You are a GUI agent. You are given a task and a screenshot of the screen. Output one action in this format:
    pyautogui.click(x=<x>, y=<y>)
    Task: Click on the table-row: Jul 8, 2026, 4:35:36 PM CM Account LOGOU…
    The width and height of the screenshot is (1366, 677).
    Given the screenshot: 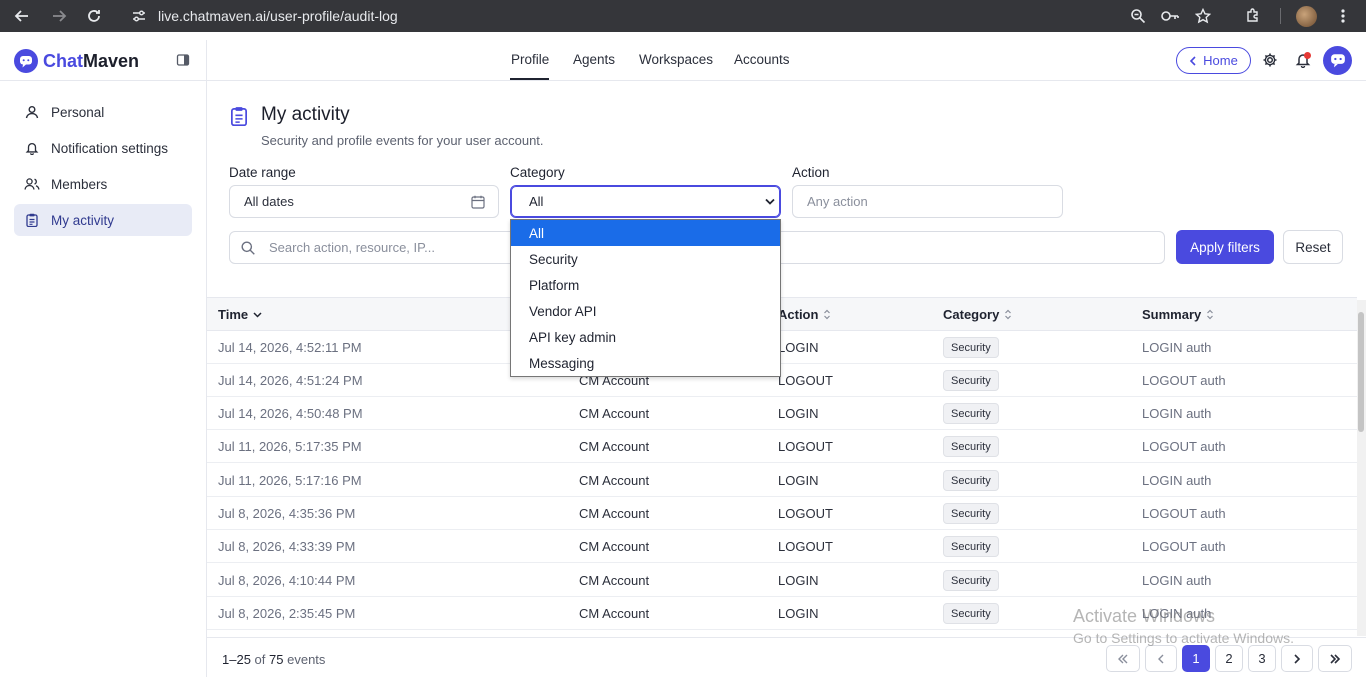 What is the action you would take?
    pyautogui.click(x=782, y=513)
    